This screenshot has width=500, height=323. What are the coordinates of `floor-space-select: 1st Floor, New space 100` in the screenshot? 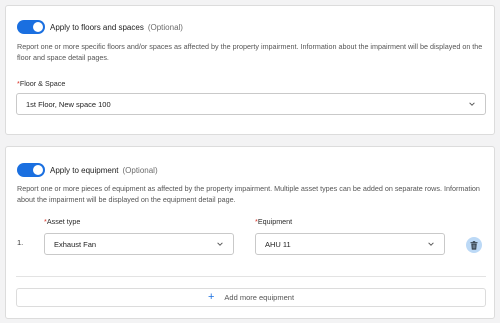 It's located at (251, 104).